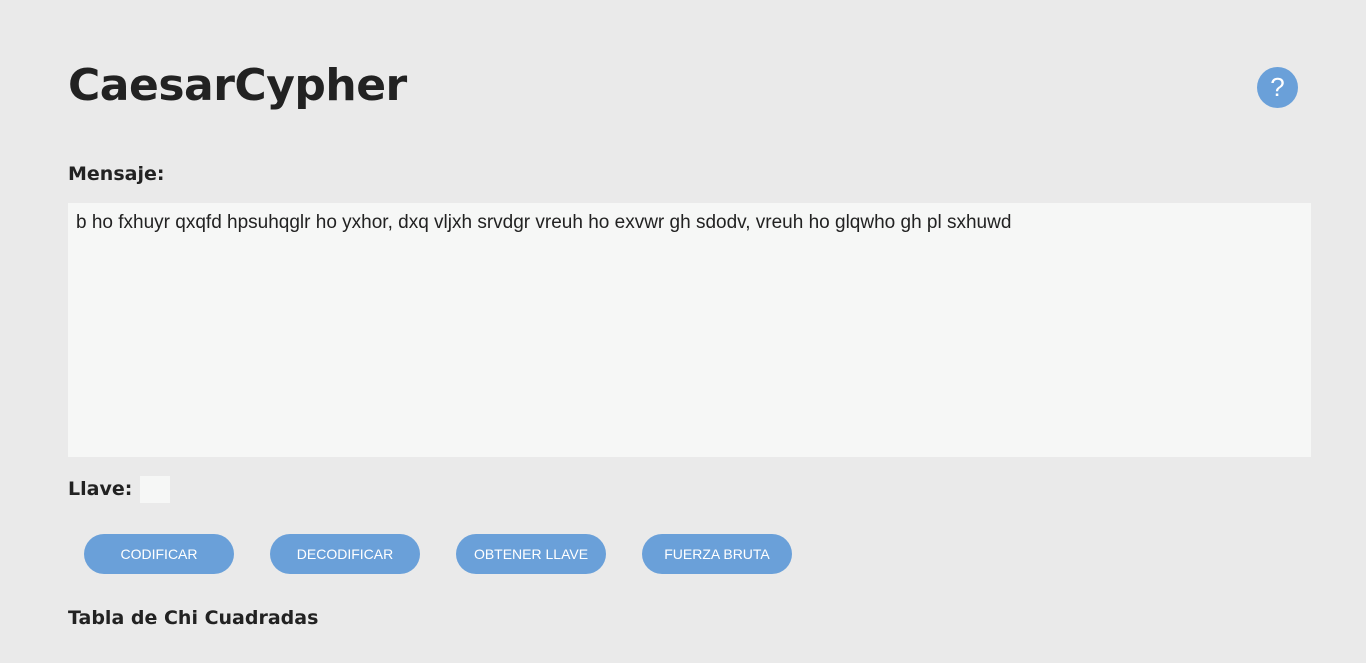 This screenshot has height=663, width=1366. Describe the element at coordinates (193, 618) in the screenshot. I see `chi-square-table-title: Tabla de Chi Cuadradas` at that location.